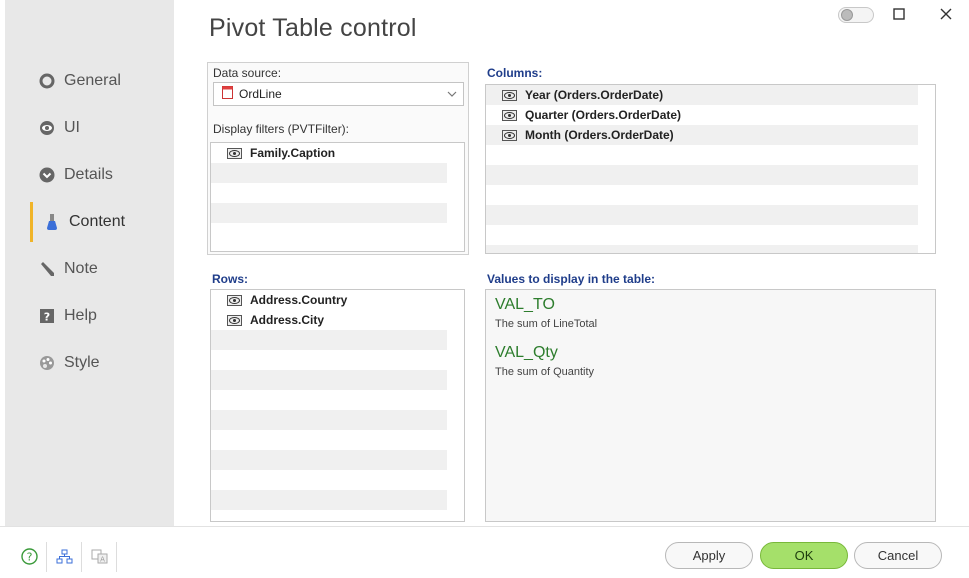  I want to click on translate-icon: A, so click(99, 556).